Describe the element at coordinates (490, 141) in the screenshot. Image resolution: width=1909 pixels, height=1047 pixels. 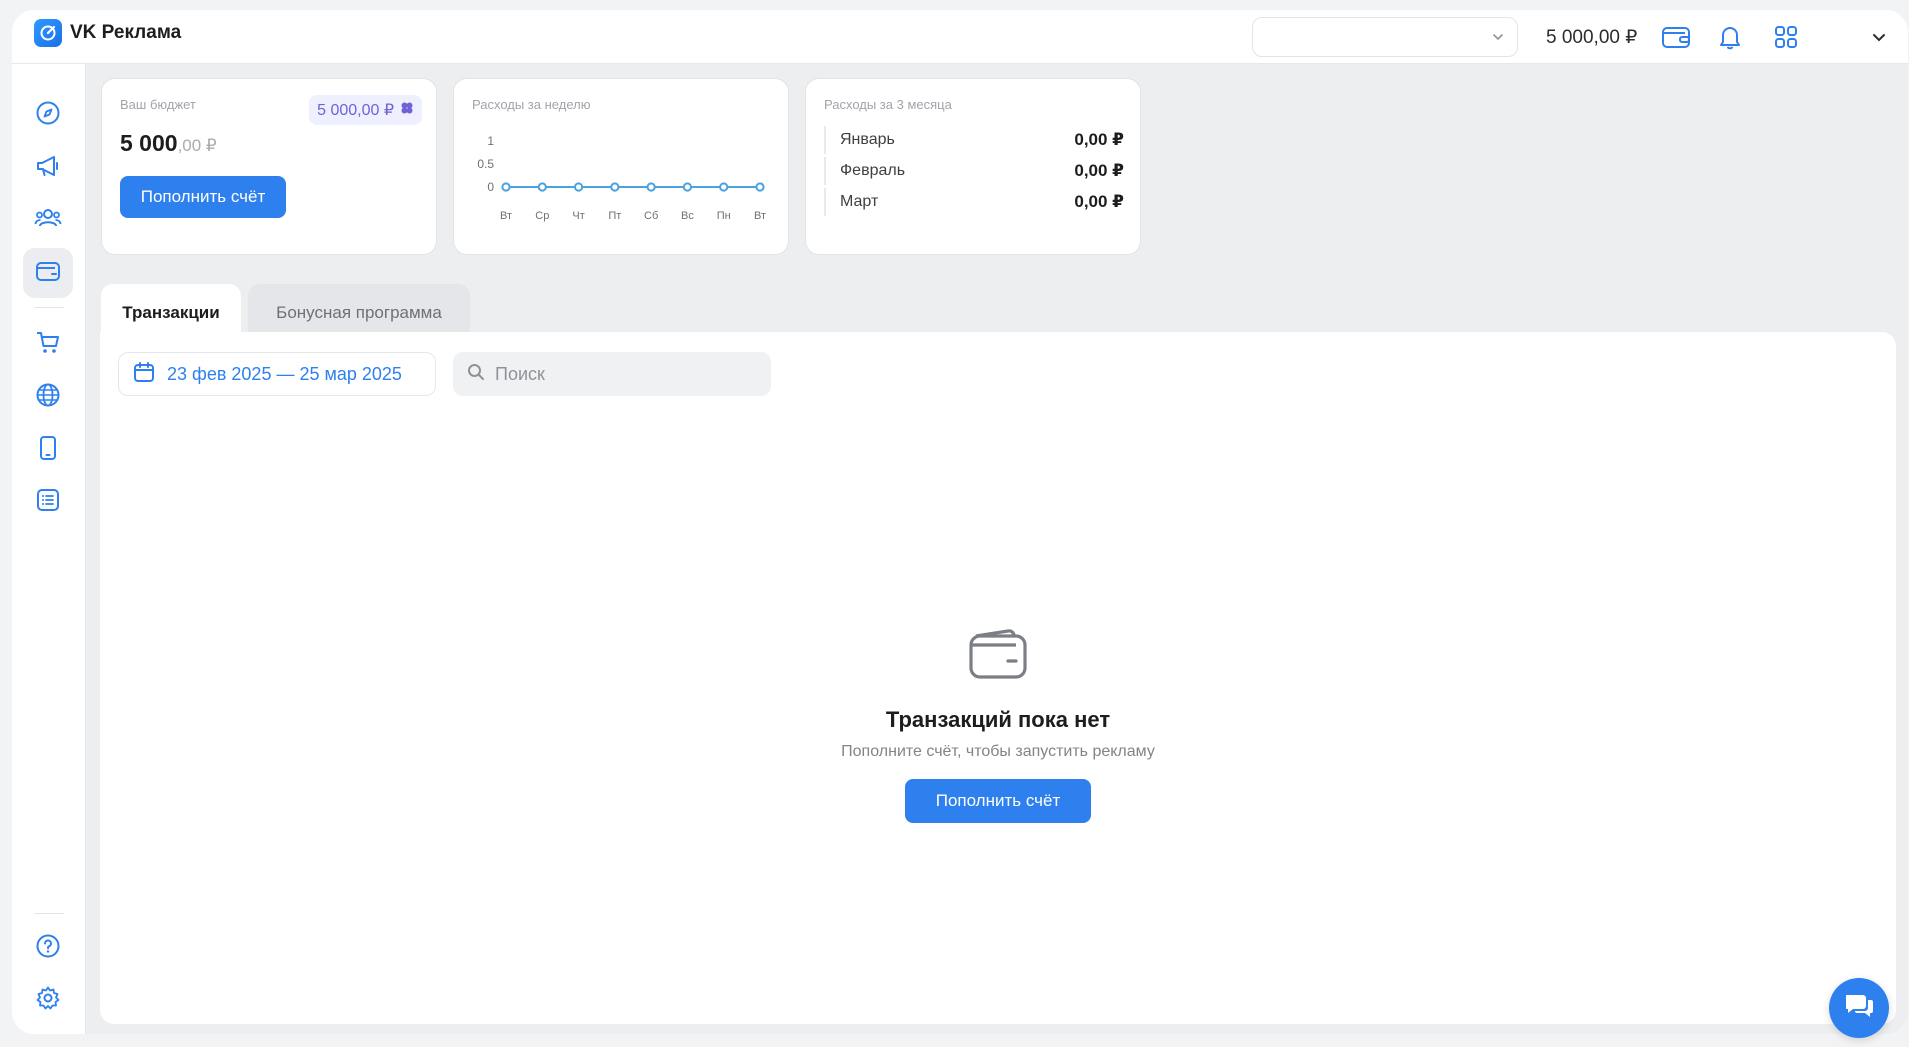
I see `y-tick-label: 1` at that location.